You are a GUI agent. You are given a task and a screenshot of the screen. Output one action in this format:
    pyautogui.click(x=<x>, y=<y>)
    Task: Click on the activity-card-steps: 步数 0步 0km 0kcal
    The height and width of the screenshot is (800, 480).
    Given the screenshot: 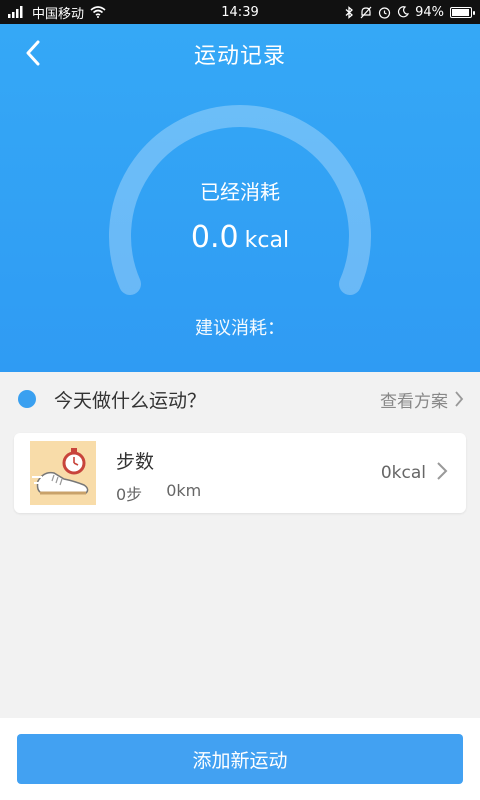 What is the action you would take?
    pyautogui.click(x=240, y=473)
    